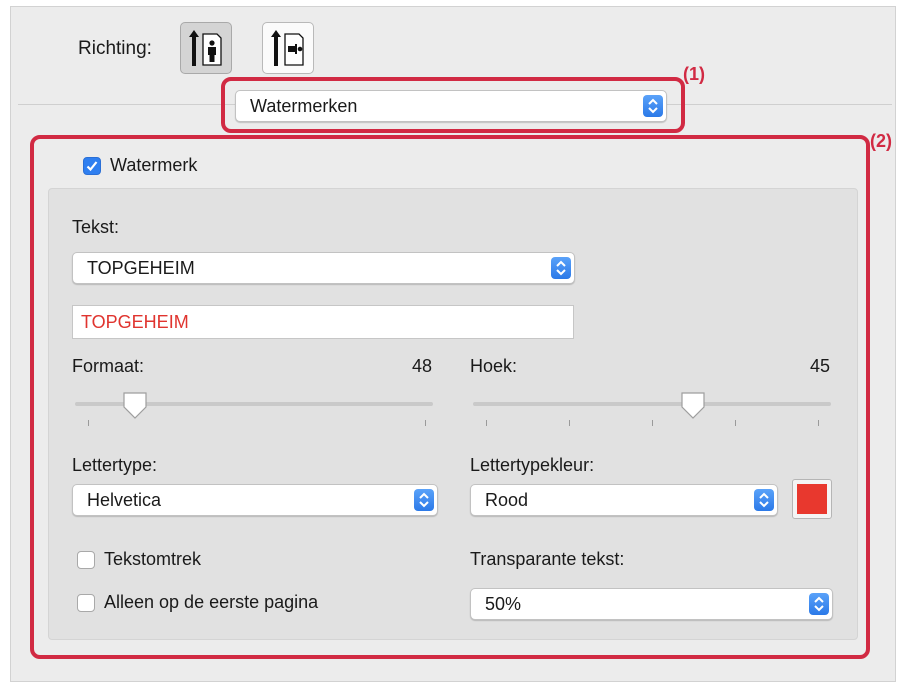 This screenshot has height=686, width=910. I want to click on first-page-checkbox, so click(86, 603).